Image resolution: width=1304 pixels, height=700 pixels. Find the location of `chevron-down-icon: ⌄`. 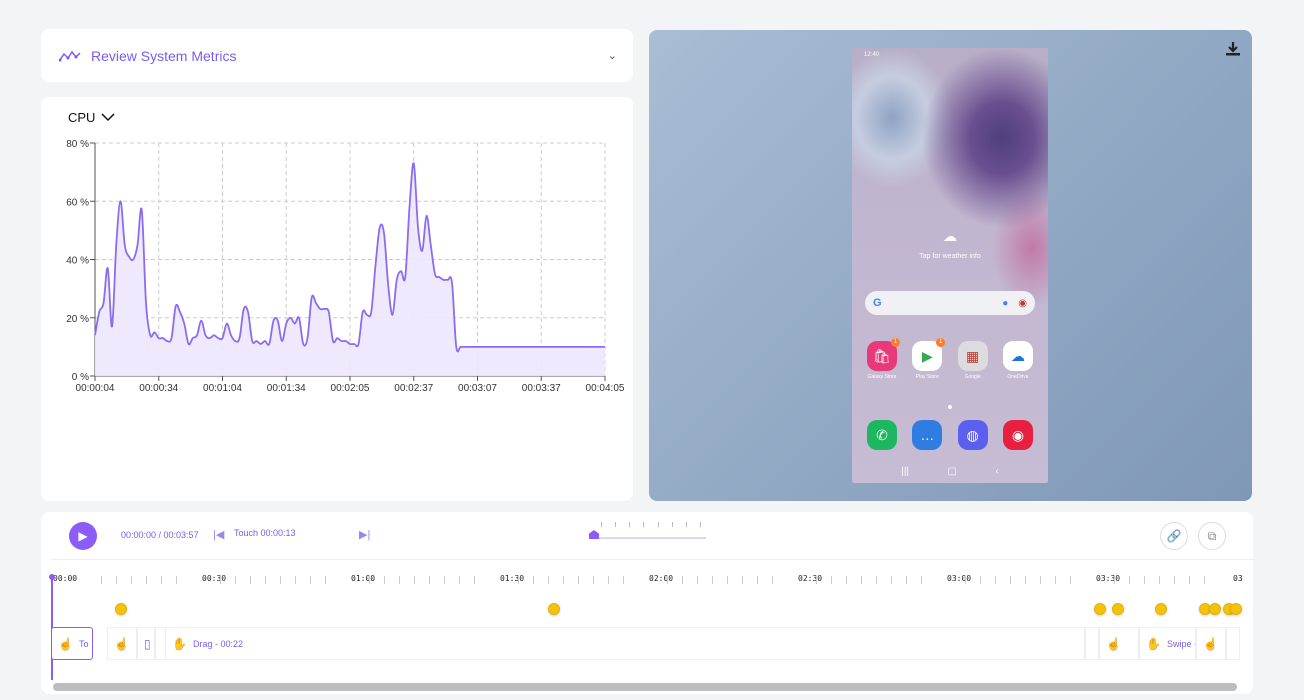

chevron-down-icon: ⌄ is located at coordinates (612, 55).